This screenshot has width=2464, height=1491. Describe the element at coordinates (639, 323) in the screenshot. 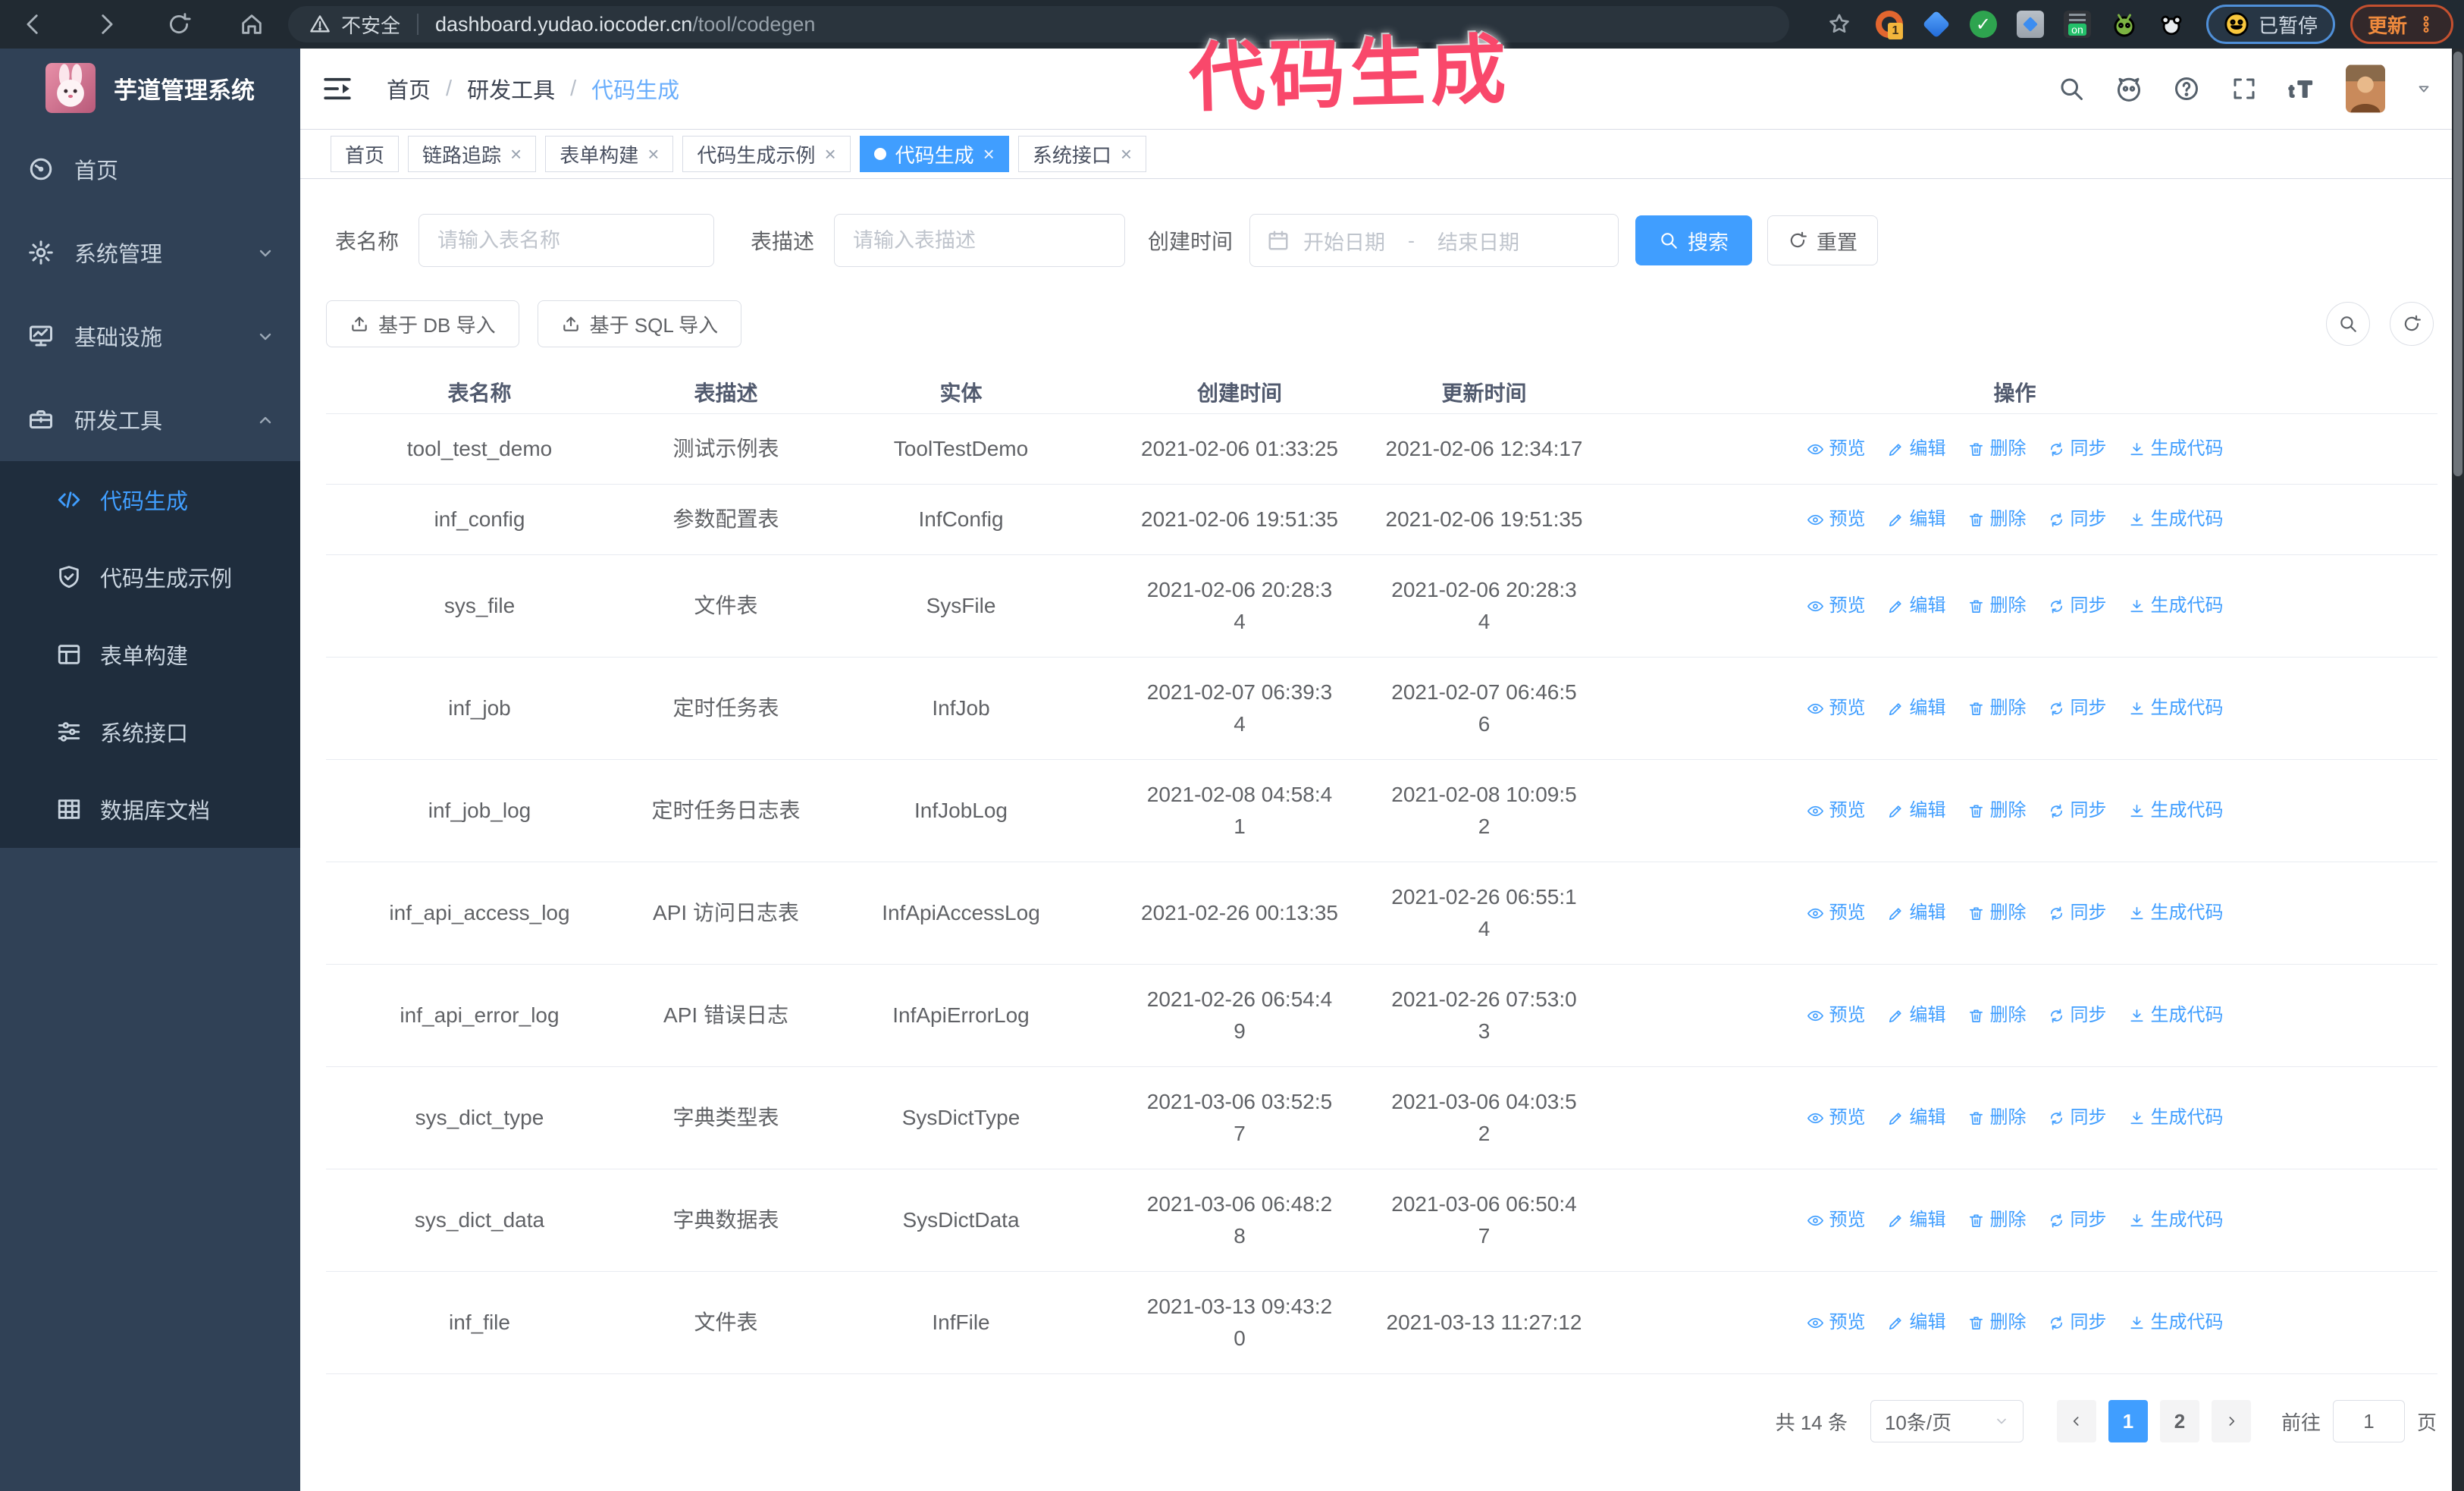

I see `import-sql-button: 基于 SQL 导入` at that location.